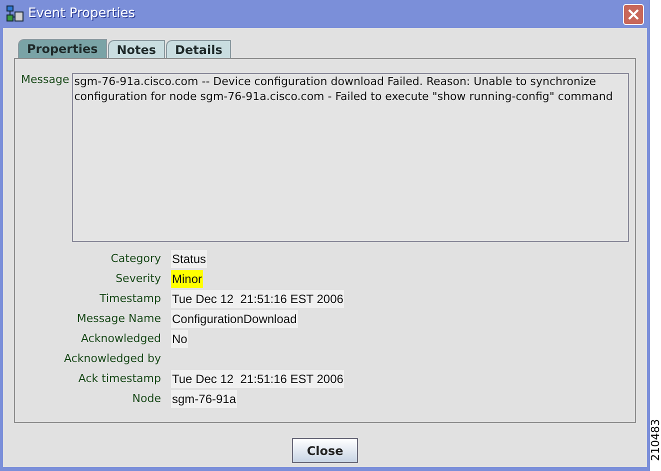 This screenshot has width=661, height=471. I want to click on field-label: Message Name, so click(119, 318).